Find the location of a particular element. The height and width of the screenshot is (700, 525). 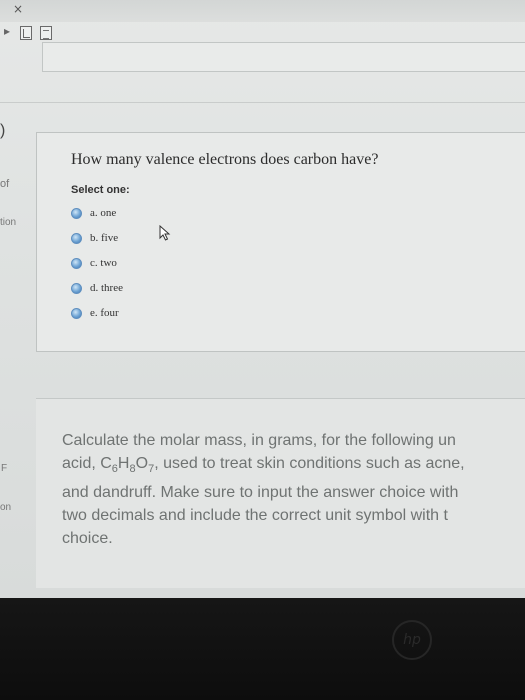

window-top-bar: × is located at coordinates (262, 11).